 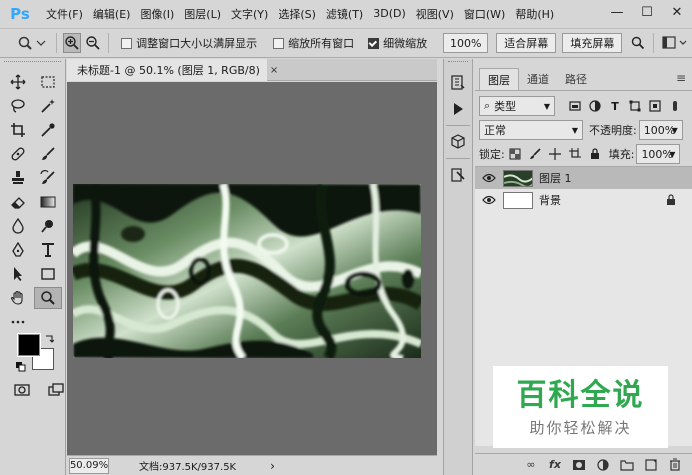 I want to click on watermark-subtitle: 助你轻松解决, so click(x=580, y=427).